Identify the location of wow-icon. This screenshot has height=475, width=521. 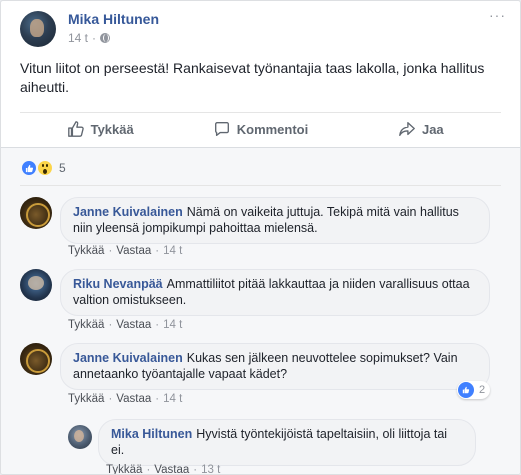
(45, 168).